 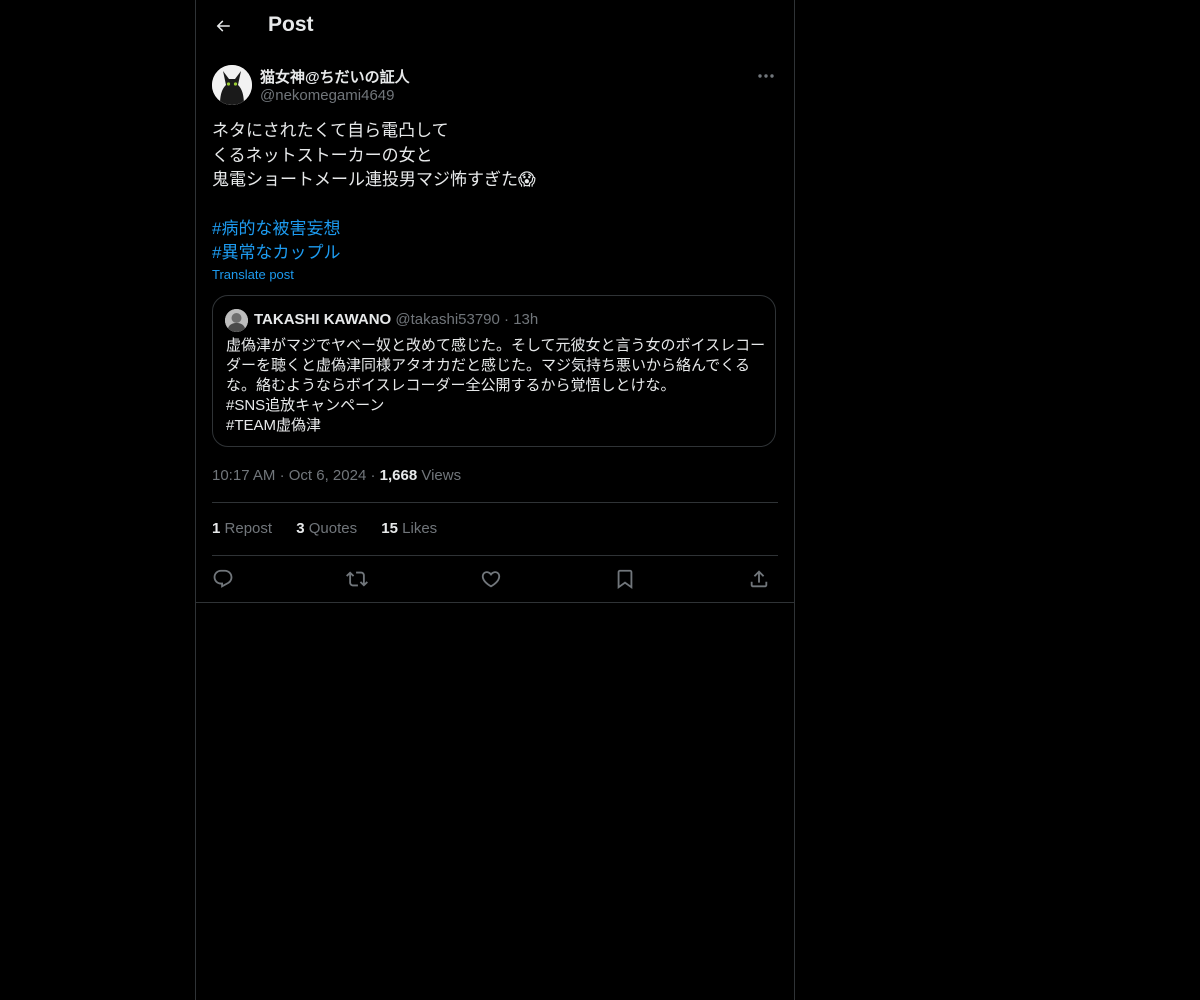 I want to click on post-text-line: ネタにされたくて自ら電凸して, so click(x=330, y=130).